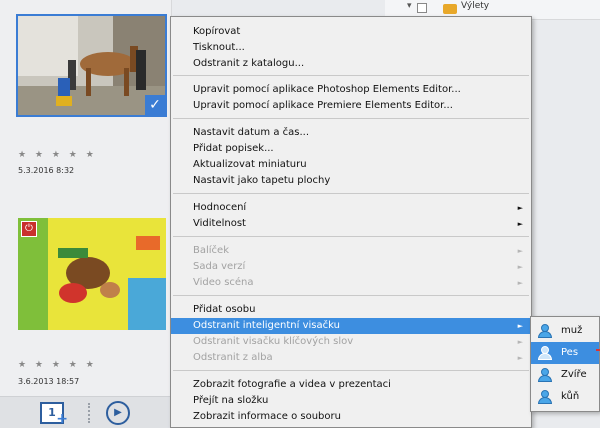 The height and width of the screenshot is (428, 600). I want to click on menu-item-add-person: Přidat osobu, so click(351, 310).